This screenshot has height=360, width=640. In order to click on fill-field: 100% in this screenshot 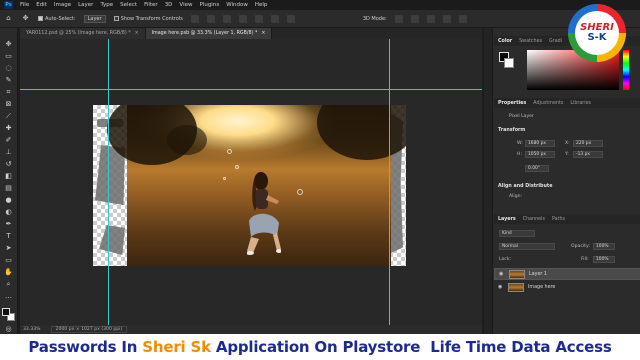, I will do `click(604, 259)`.